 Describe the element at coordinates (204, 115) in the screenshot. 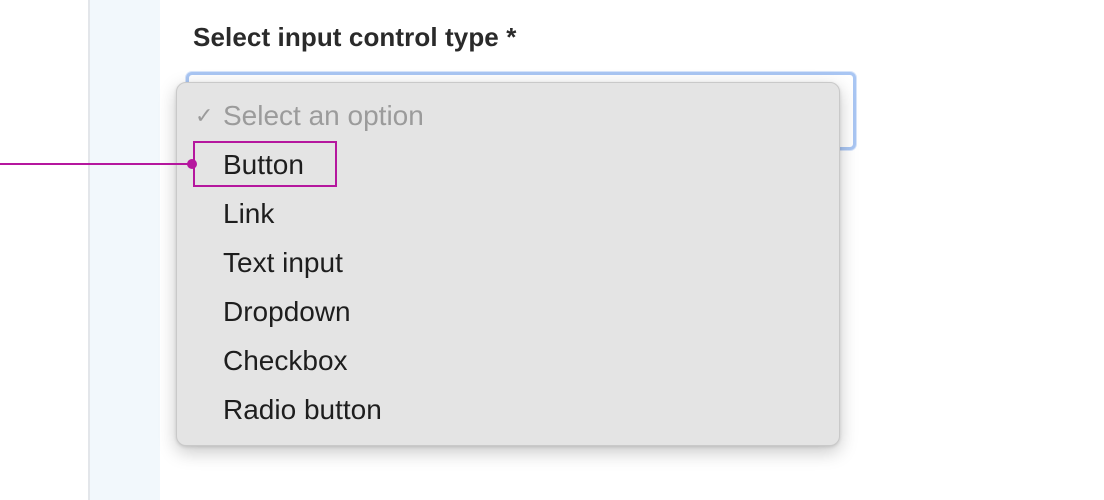

I see `checkmark-icon: ✓` at that location.